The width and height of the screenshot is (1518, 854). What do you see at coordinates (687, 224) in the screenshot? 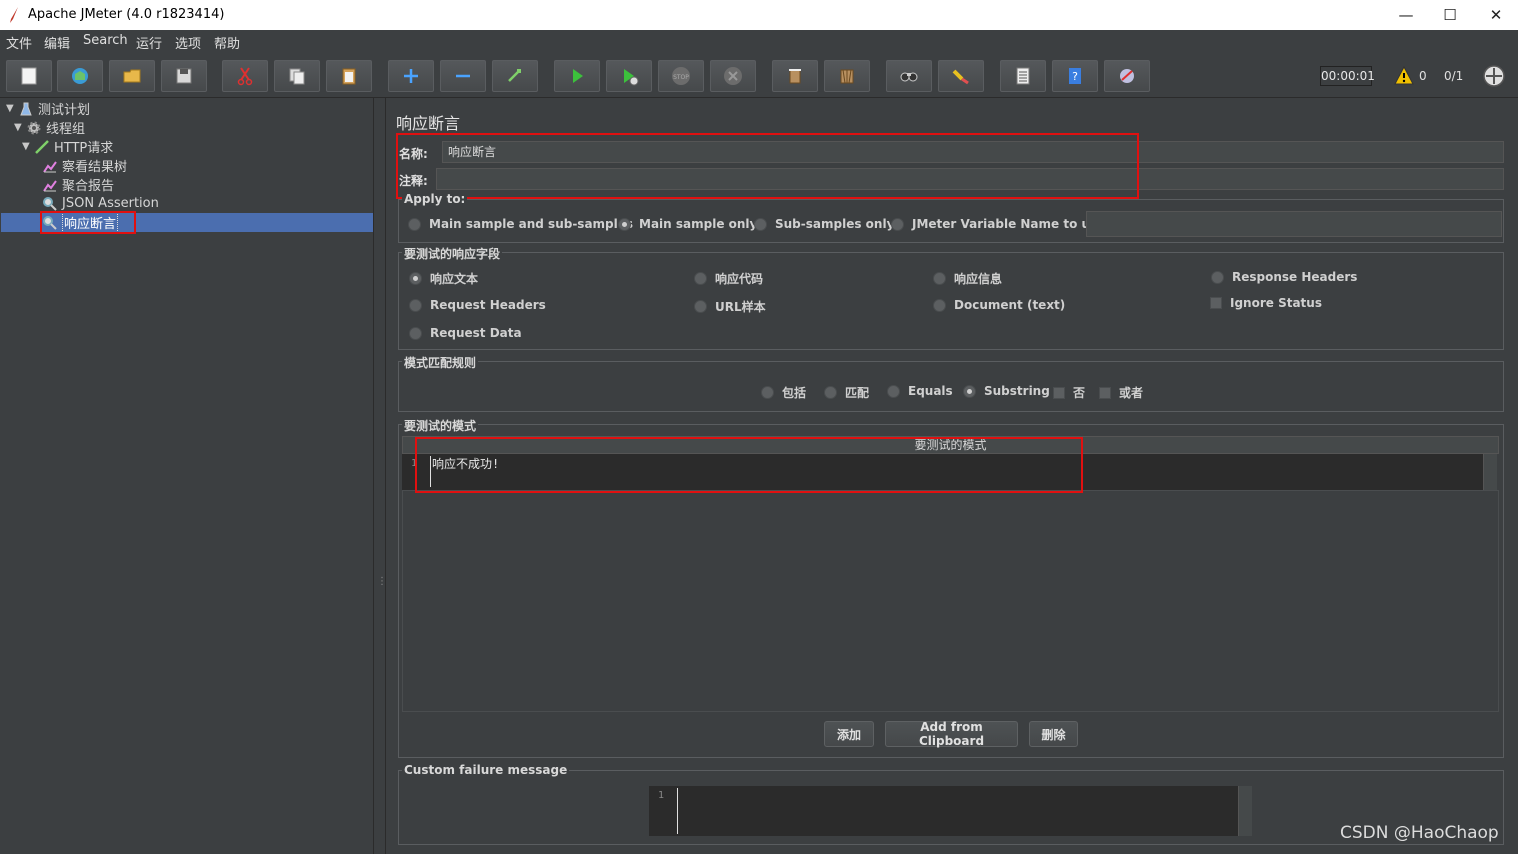
I see `radio-main-only: Main sample only` at bounding box center [687, 224].